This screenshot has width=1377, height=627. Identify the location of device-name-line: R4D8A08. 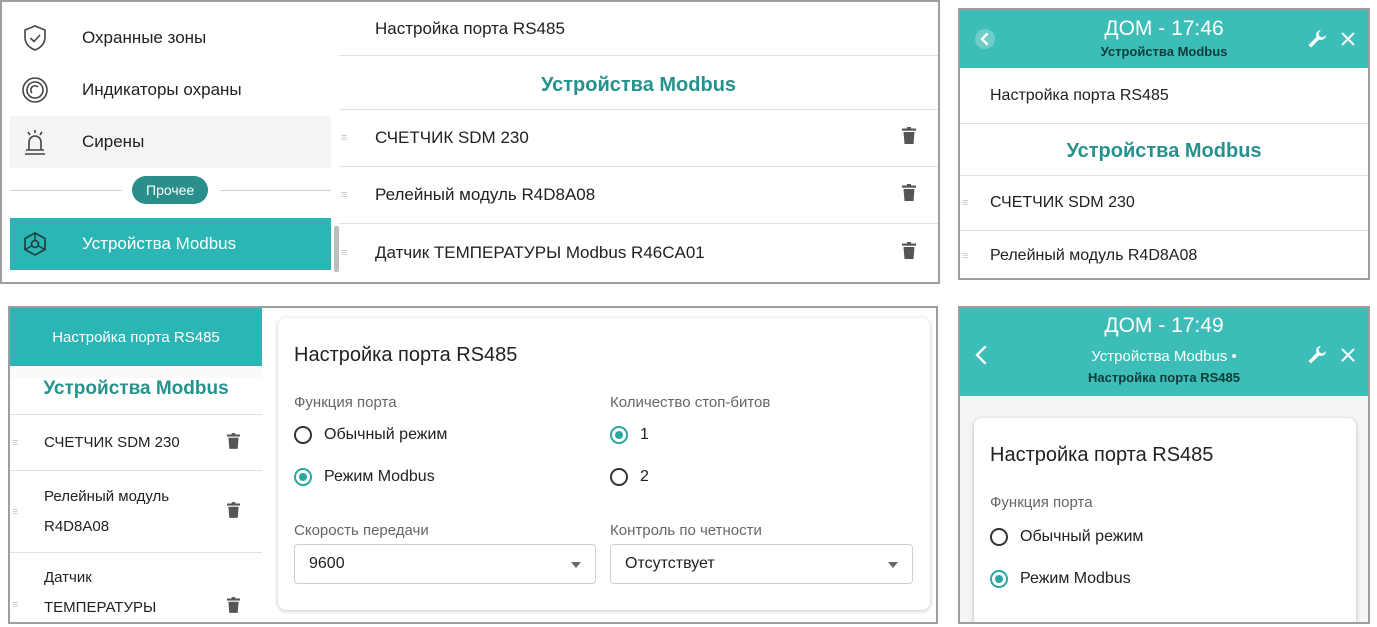
(77, 526).